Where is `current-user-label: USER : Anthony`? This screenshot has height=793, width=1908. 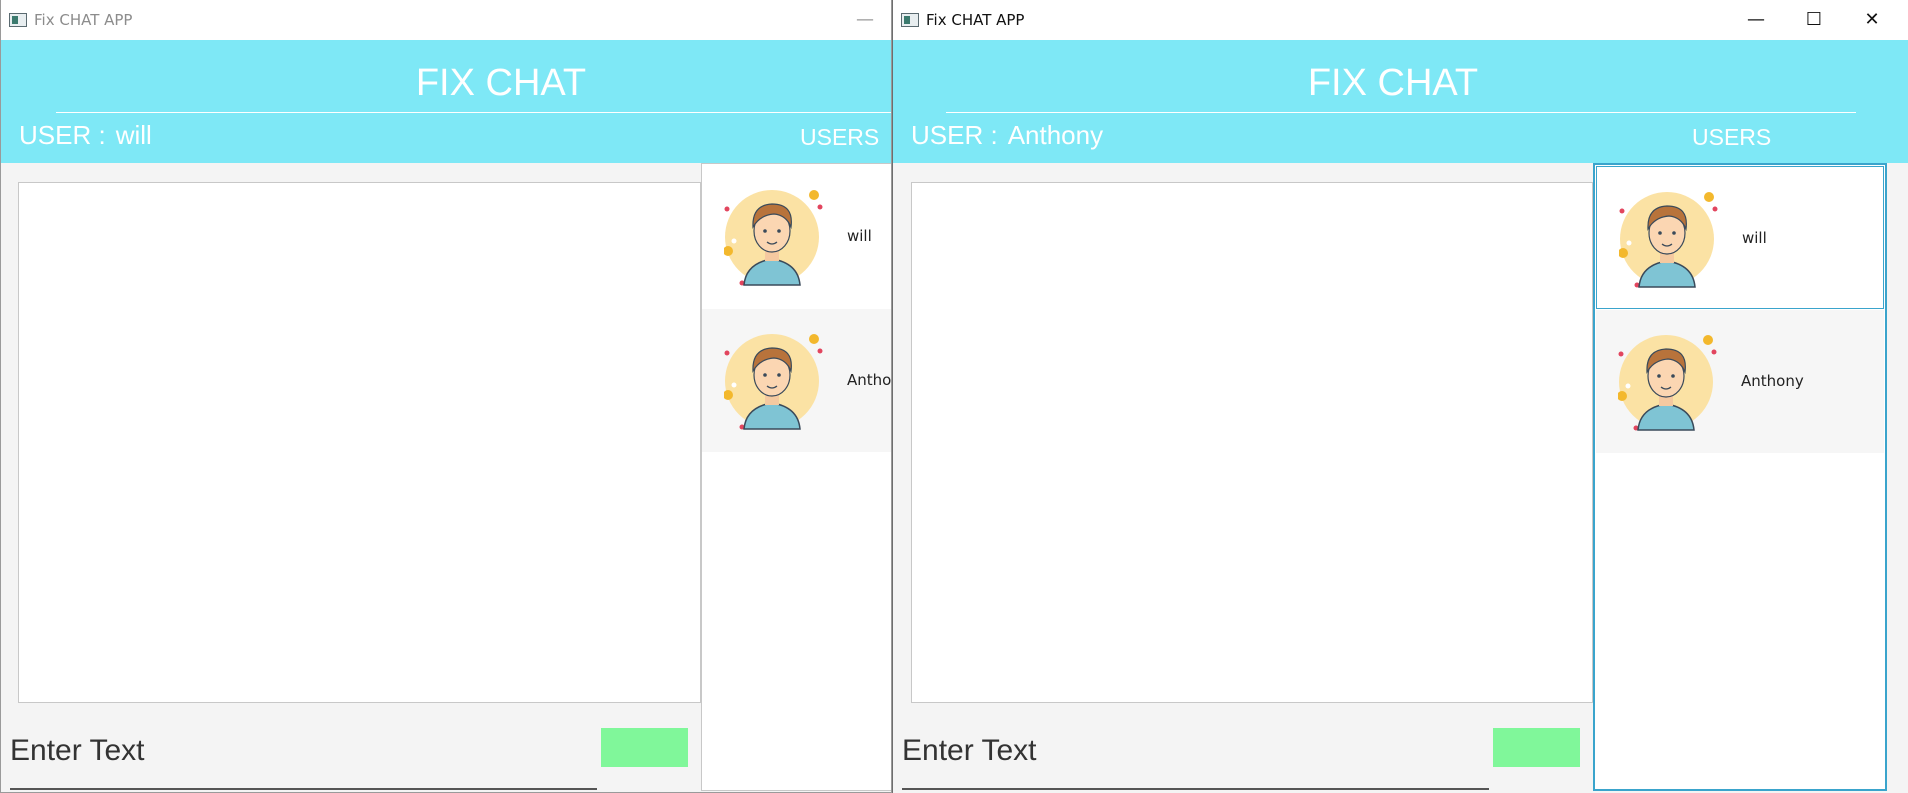
current-user-label: USER : Anthony is located at coordinates (1007, 135).